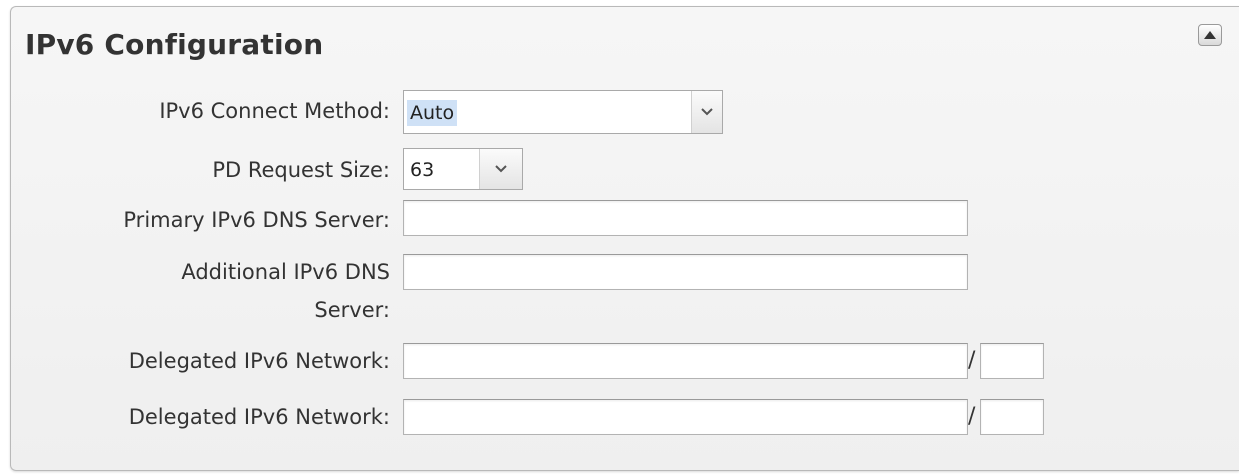 The width and height of the screenshot is (1239, 475). What do you see at coordinates (285, 272) in the screenshot?
I see `additional-dns-label-line1: Additional IPv6 DNS` at bounding box center [285, 272].